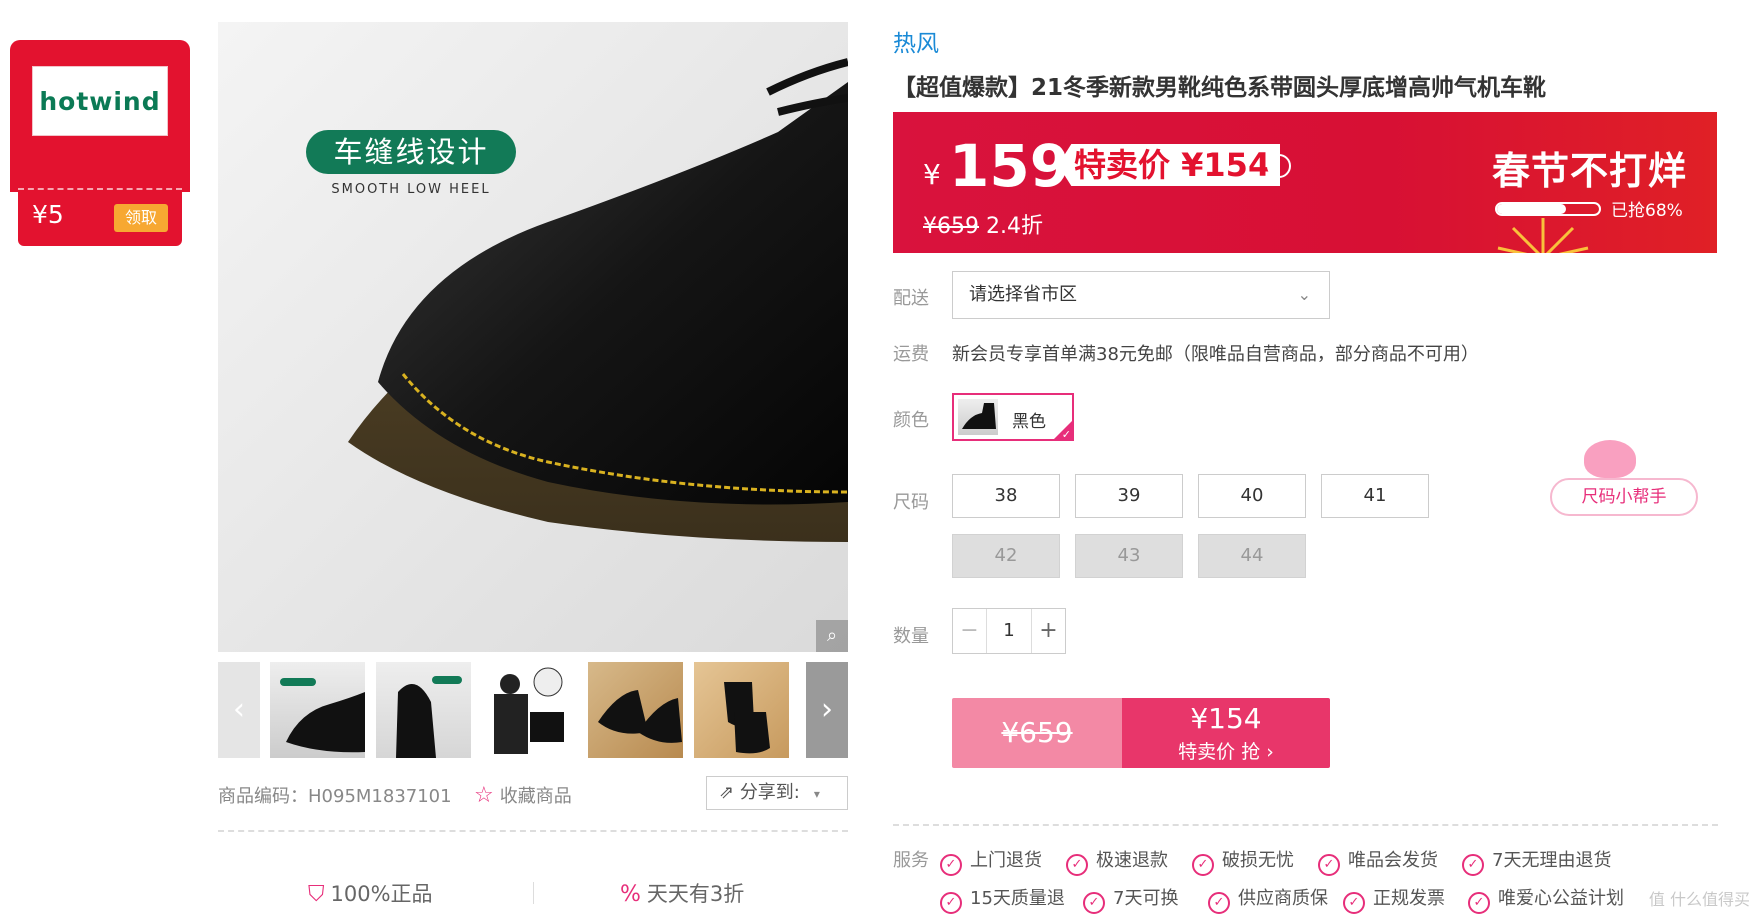 The width and height of the screenshot is (1756, 914). Describe the element at coordinates (832, 636) in the screenshot. I see `magnifier-icon: ⌕` at that location.